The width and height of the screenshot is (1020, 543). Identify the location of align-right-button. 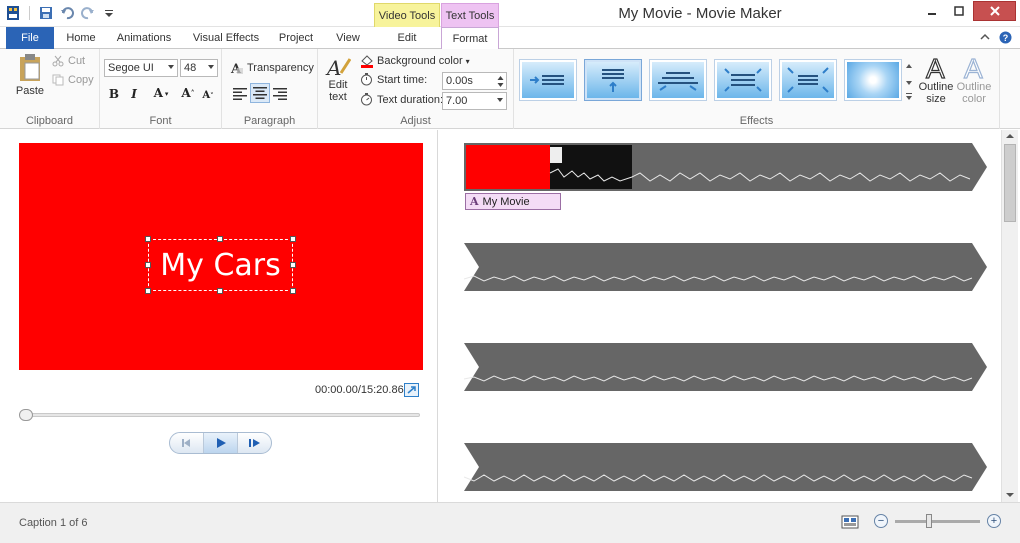
(280, 94).